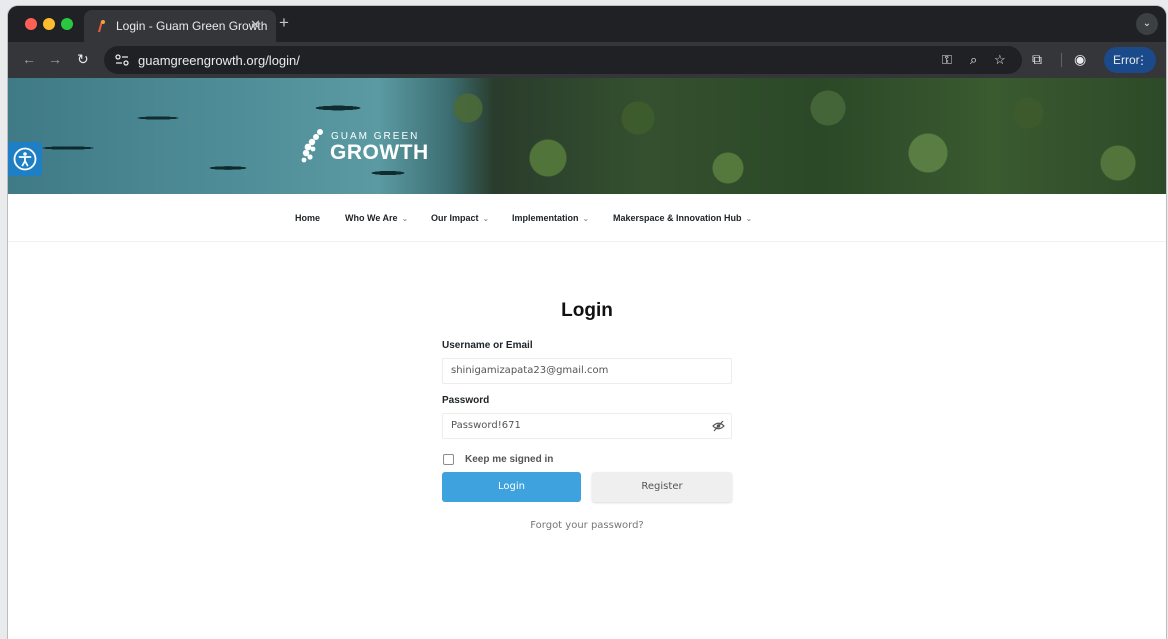 Image resolution: width=1168 pixels, height=639 pixels. What do you see at coordinates (122, 60) in the screenshot?
I see `site-info-icon` at bounding box center [122, 60].